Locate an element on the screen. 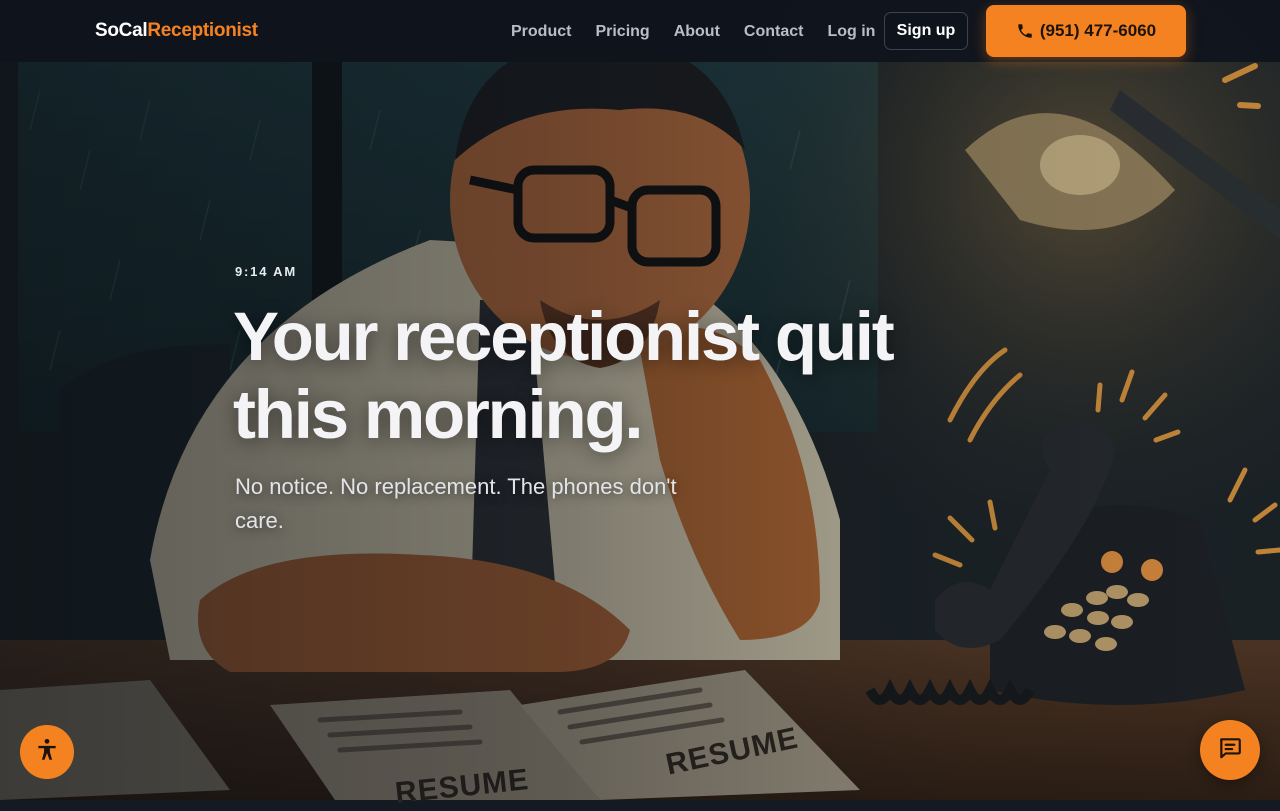 The height and width of the screenshot is (811, 1280). call-phone-button: (951) 477-6060 is located at coordinates (1086, 31).